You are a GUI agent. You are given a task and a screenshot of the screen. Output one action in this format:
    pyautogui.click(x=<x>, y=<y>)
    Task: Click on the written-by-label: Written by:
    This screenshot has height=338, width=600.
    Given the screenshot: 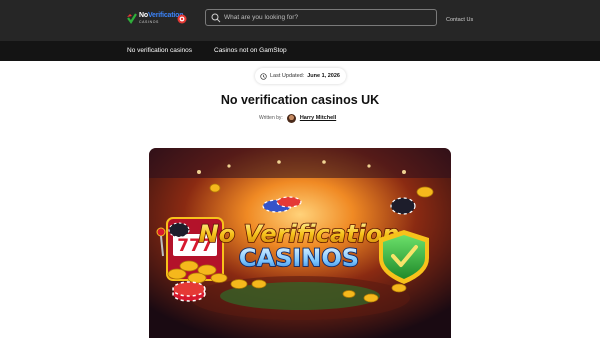 What is the action you would take?
    pyautogui.click(x=271, y=118)
    